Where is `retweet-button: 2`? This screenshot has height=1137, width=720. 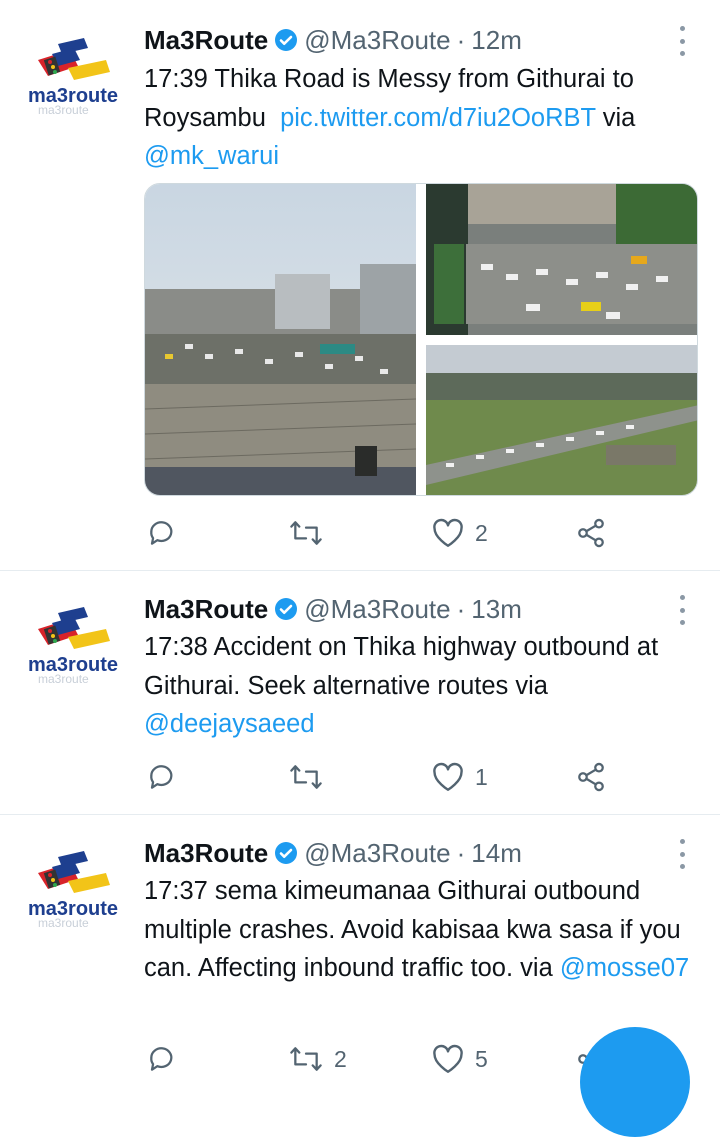
retweet-button: 2 is located at coordinates (317, 1059).